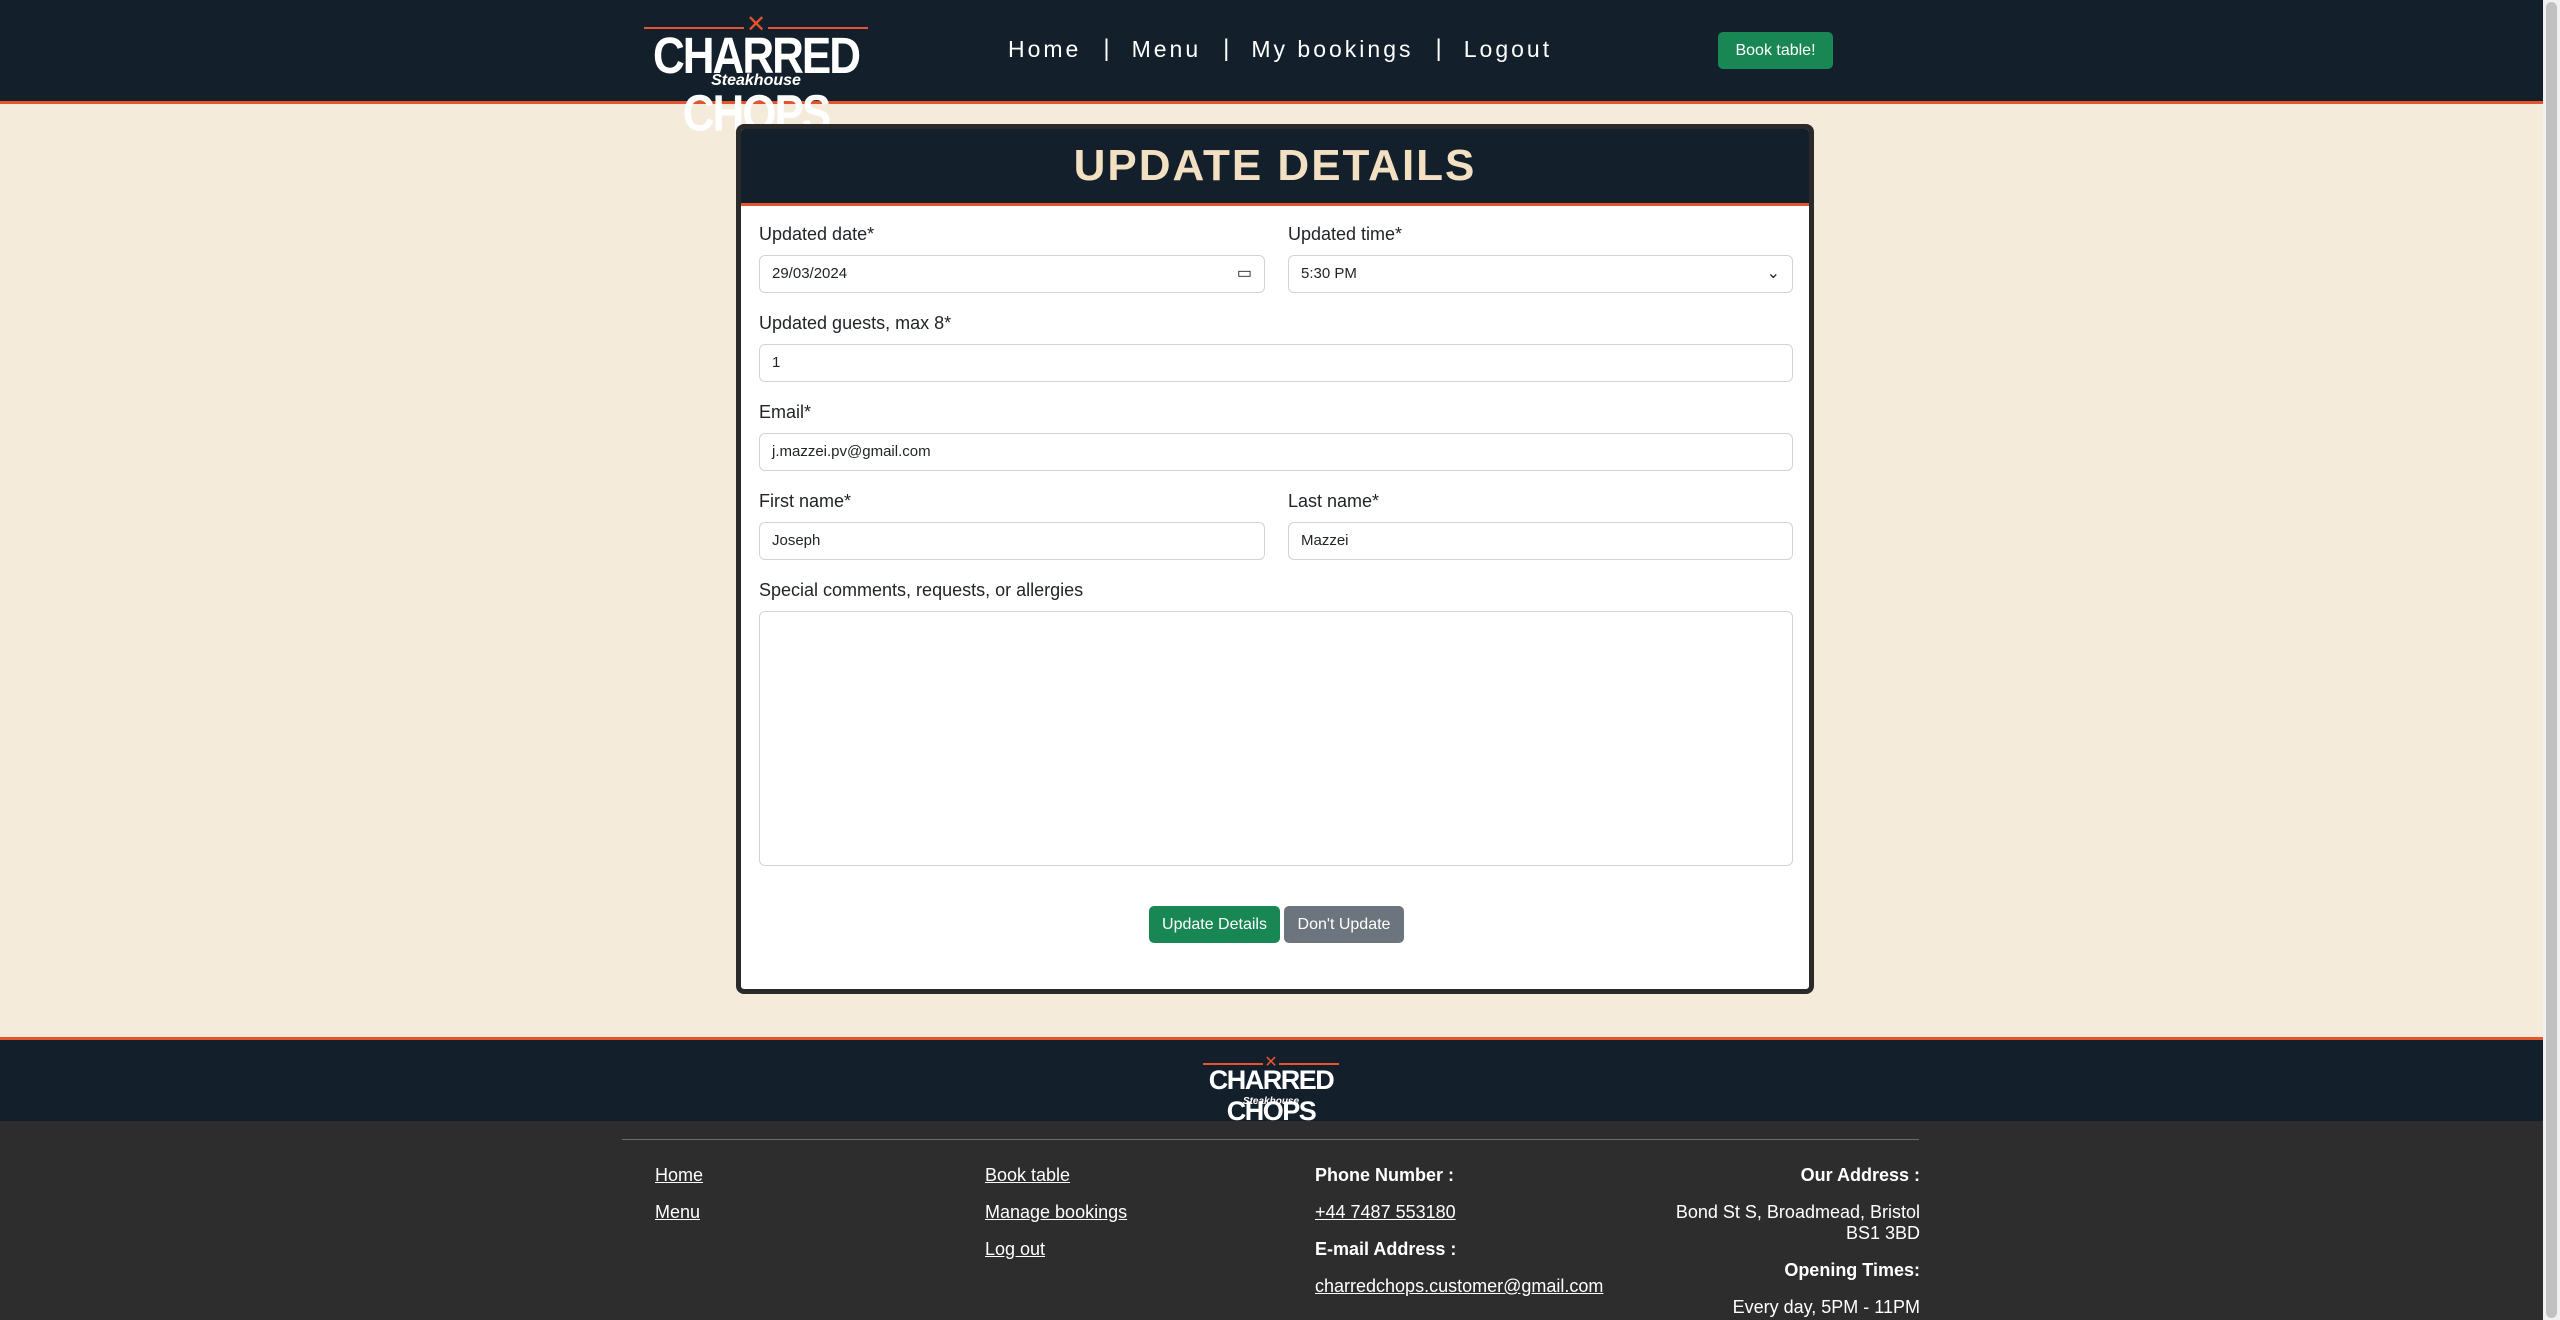 The width and height of the screenshot is (2560, 1320). I want to click on footer-links-main: Home Menu, so click(679, 1202).